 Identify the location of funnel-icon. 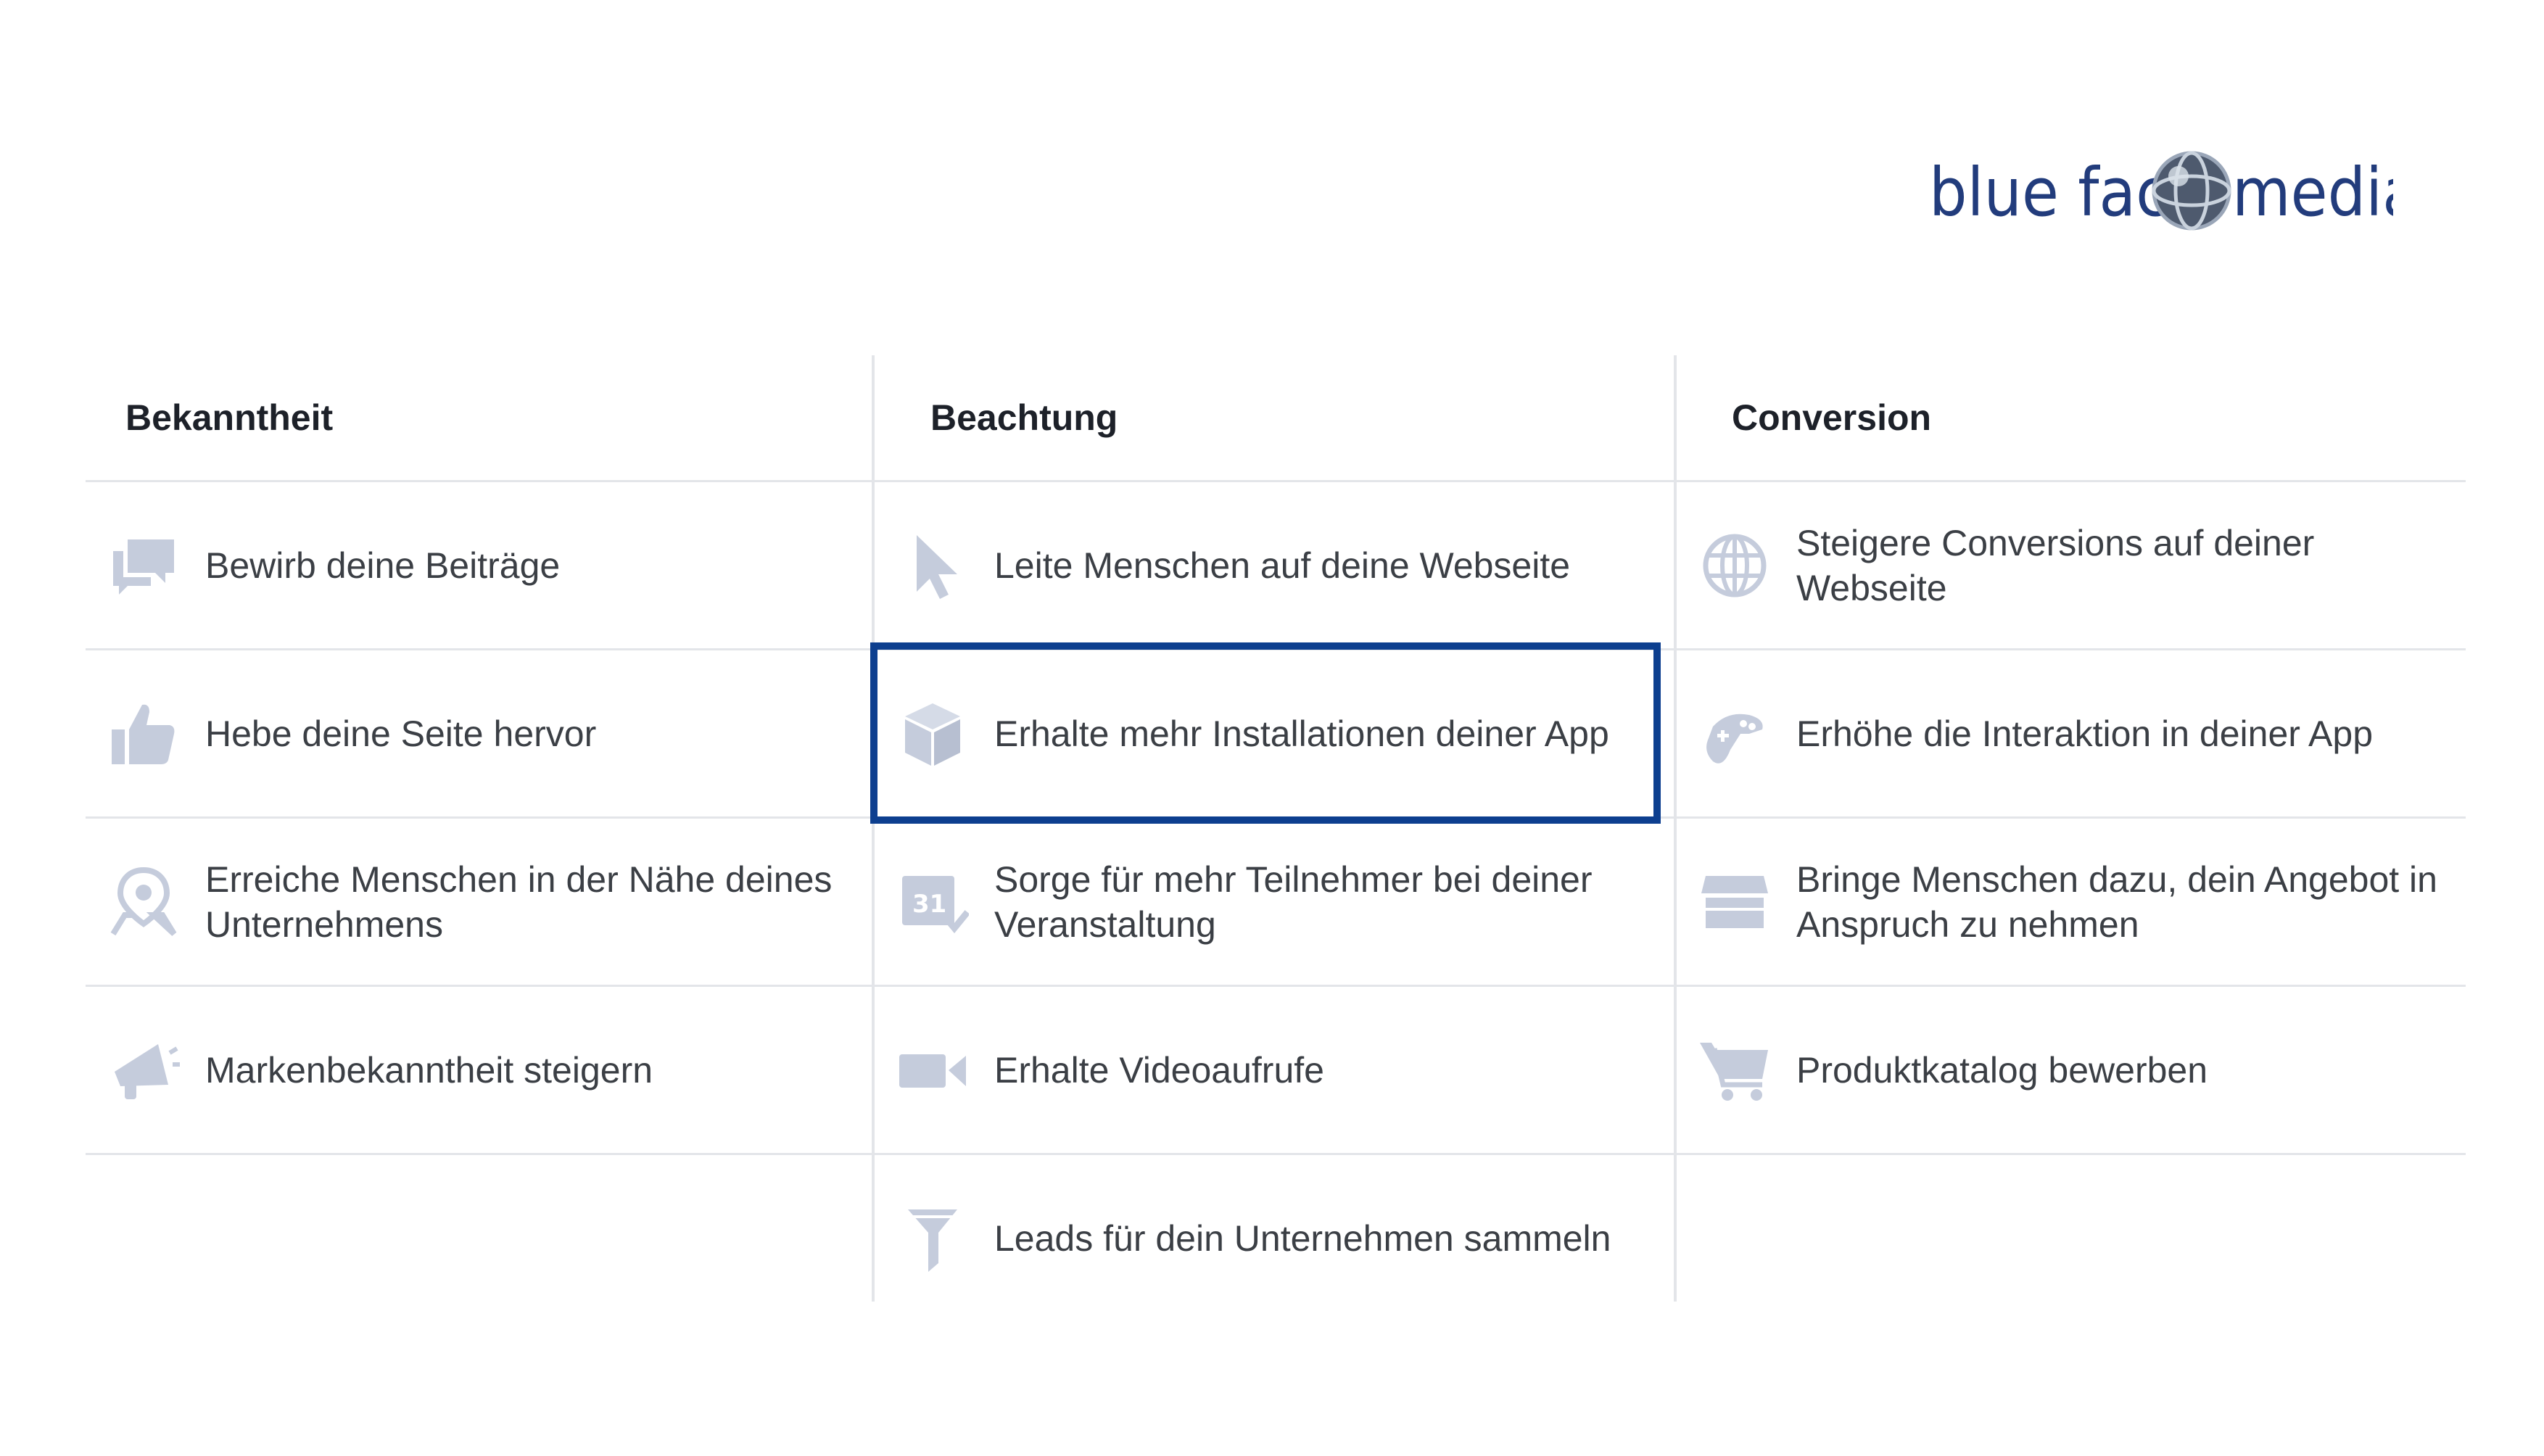
(932, 1238).